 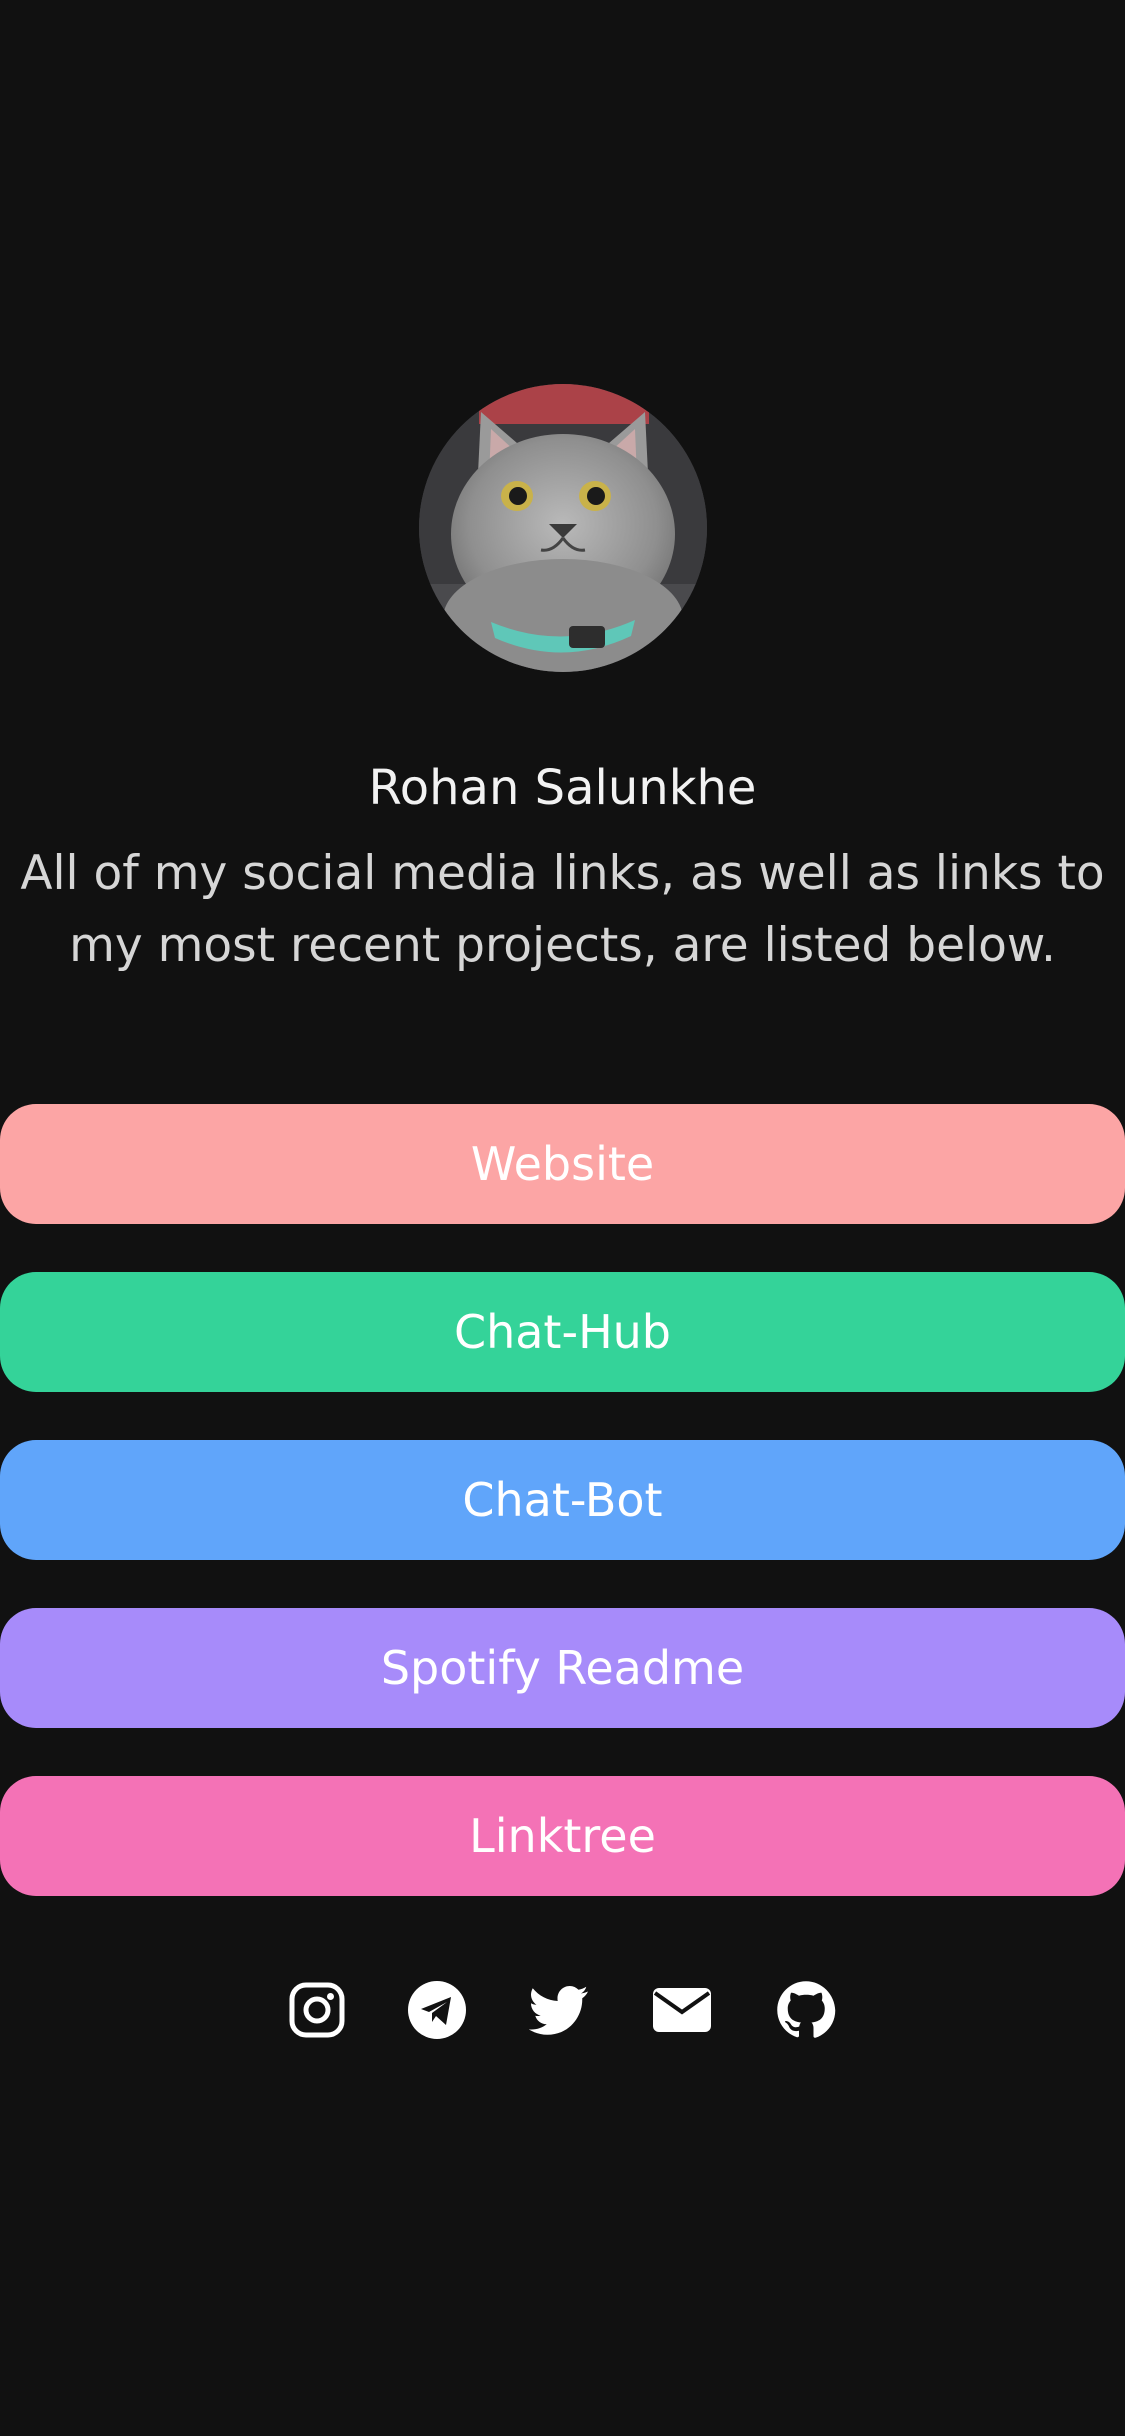 I want to click on social-links, so click(x=562, y=2010).